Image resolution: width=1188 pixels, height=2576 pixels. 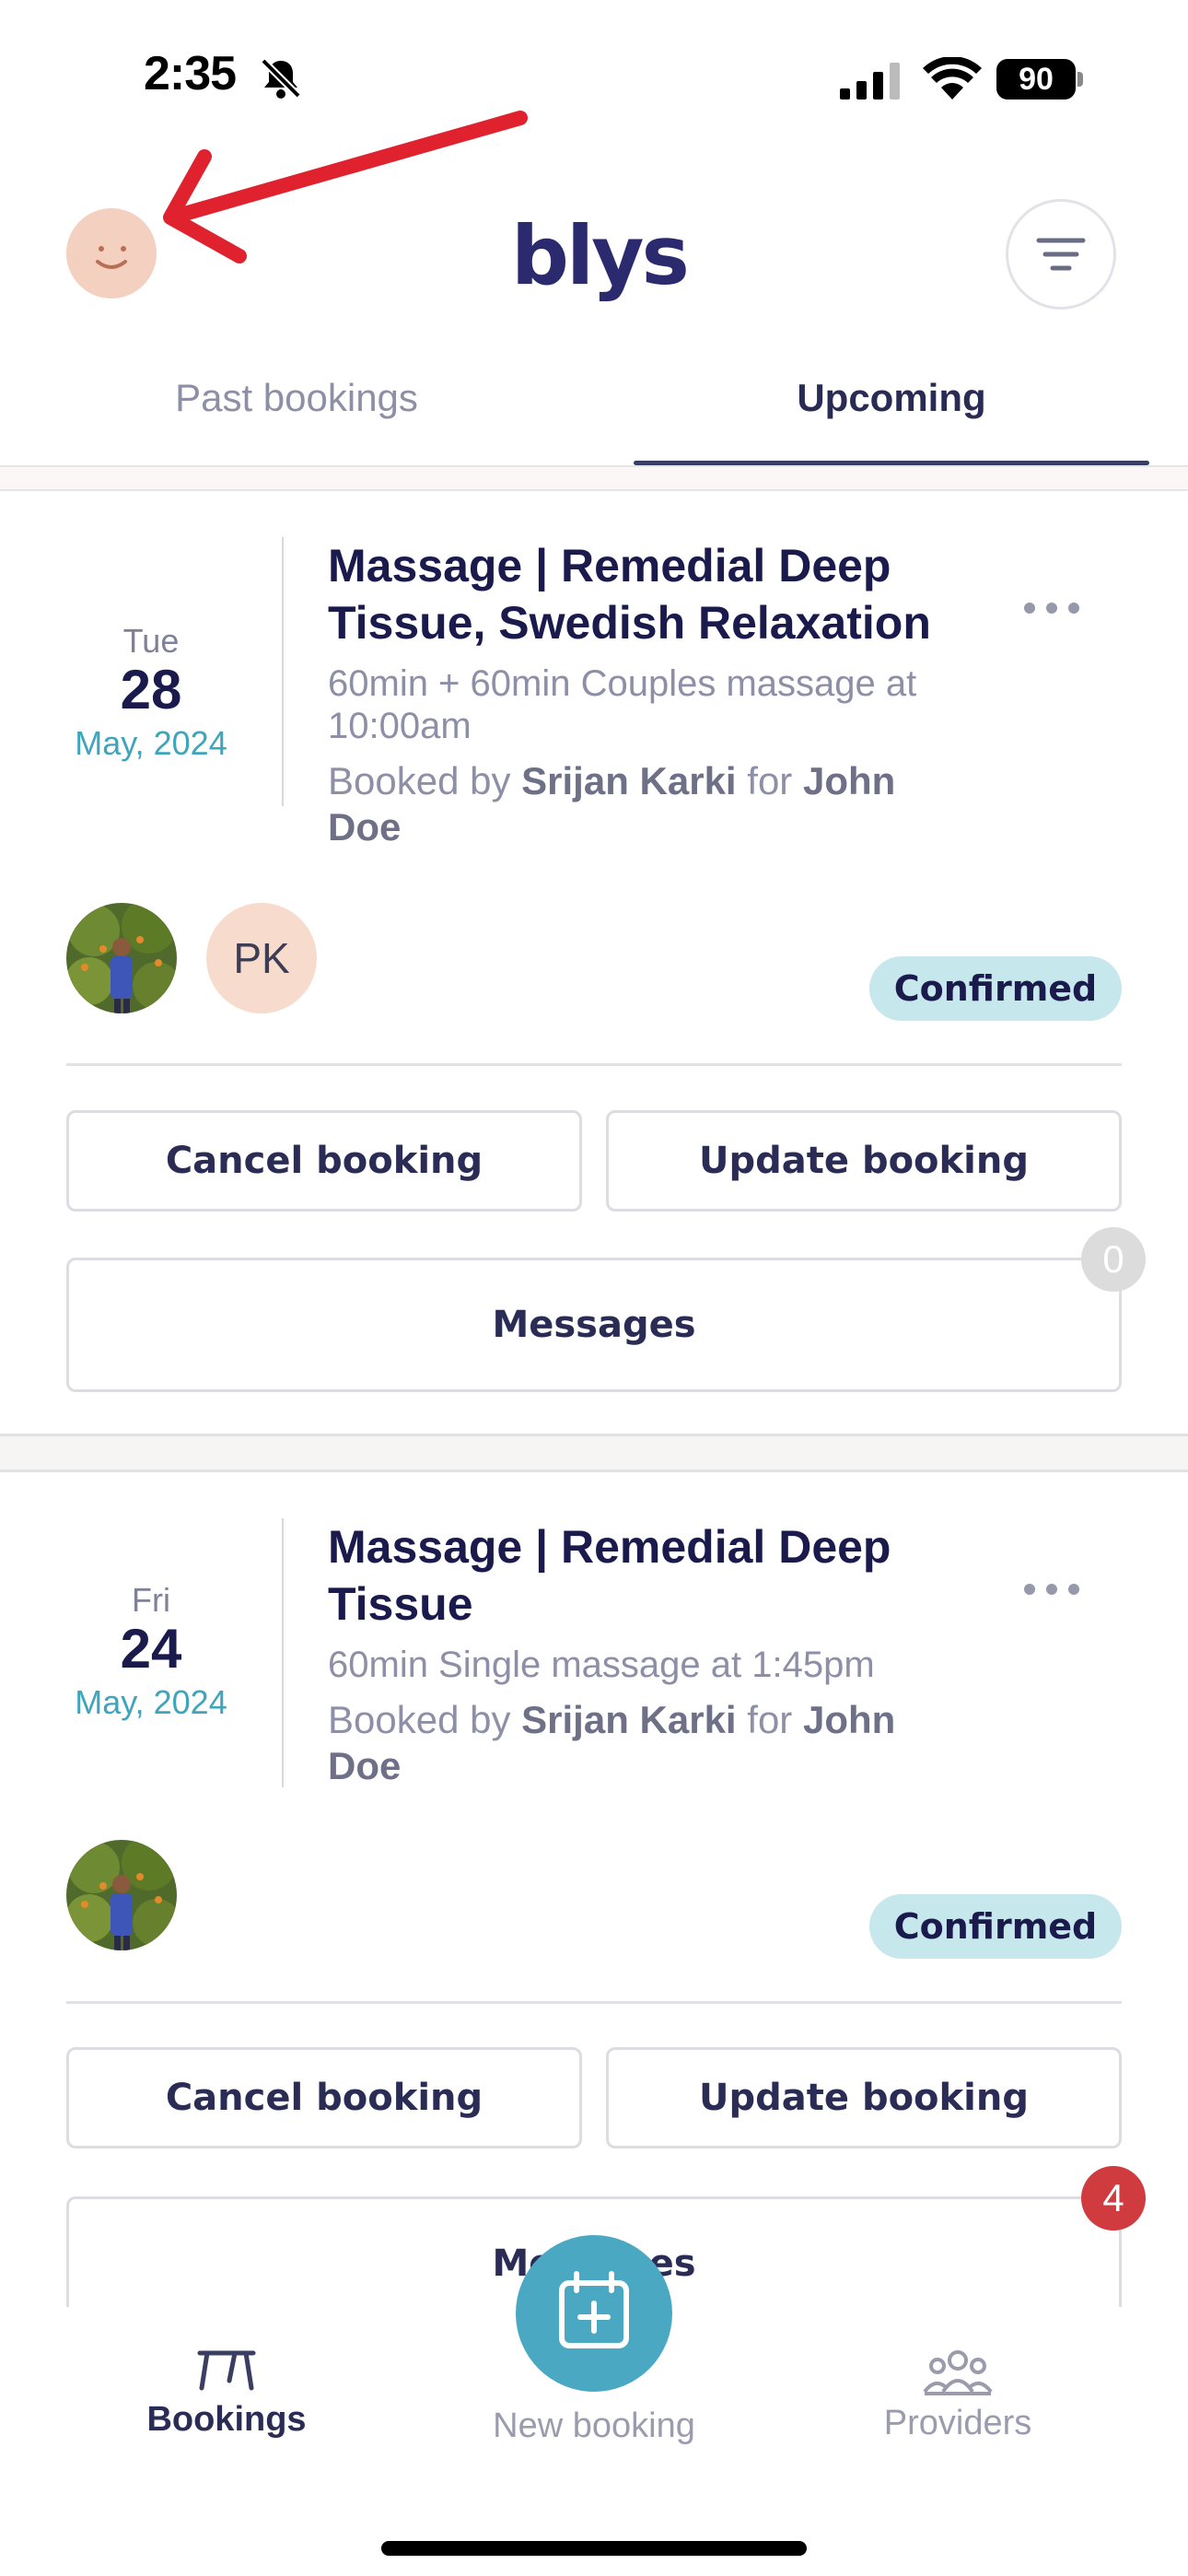 What do you see at coordinates (622, 683) in the screenshot?
I see `booking-detail-line: 60min + 60min Couples massage at` at bounding box center [622, 683].